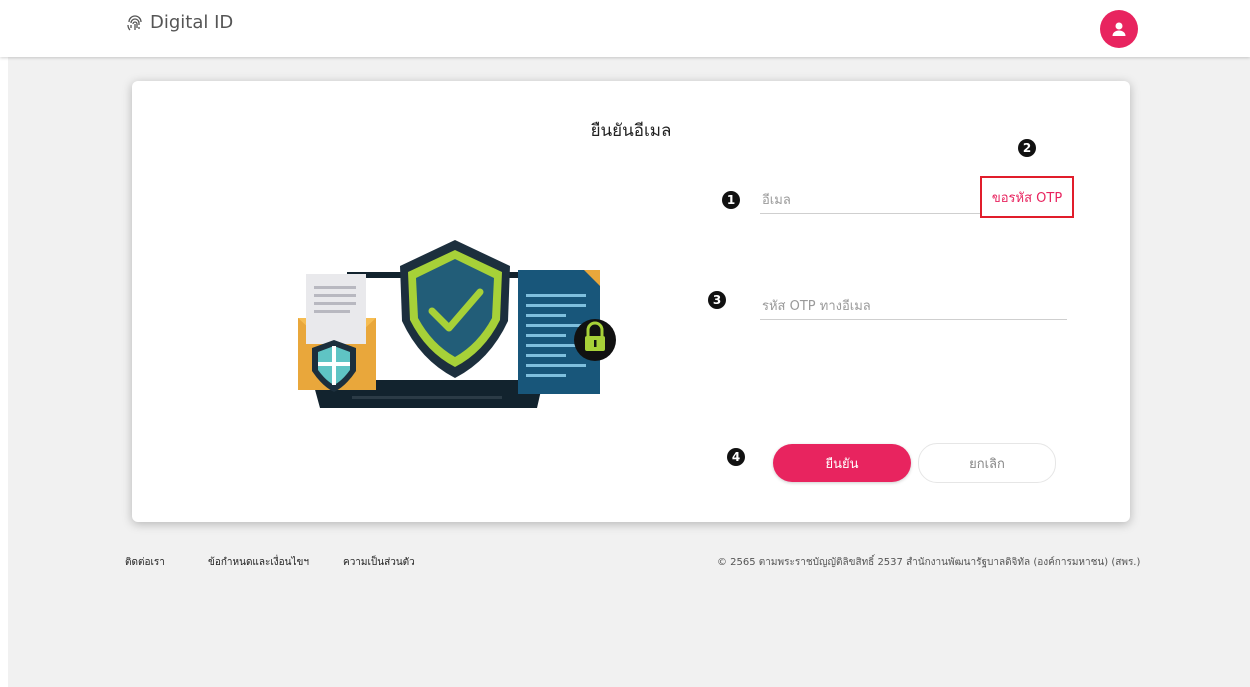 Image resolution: width=1250 pixels, height=687 pixels. I want to click on user-icon, so click(1119, 29).